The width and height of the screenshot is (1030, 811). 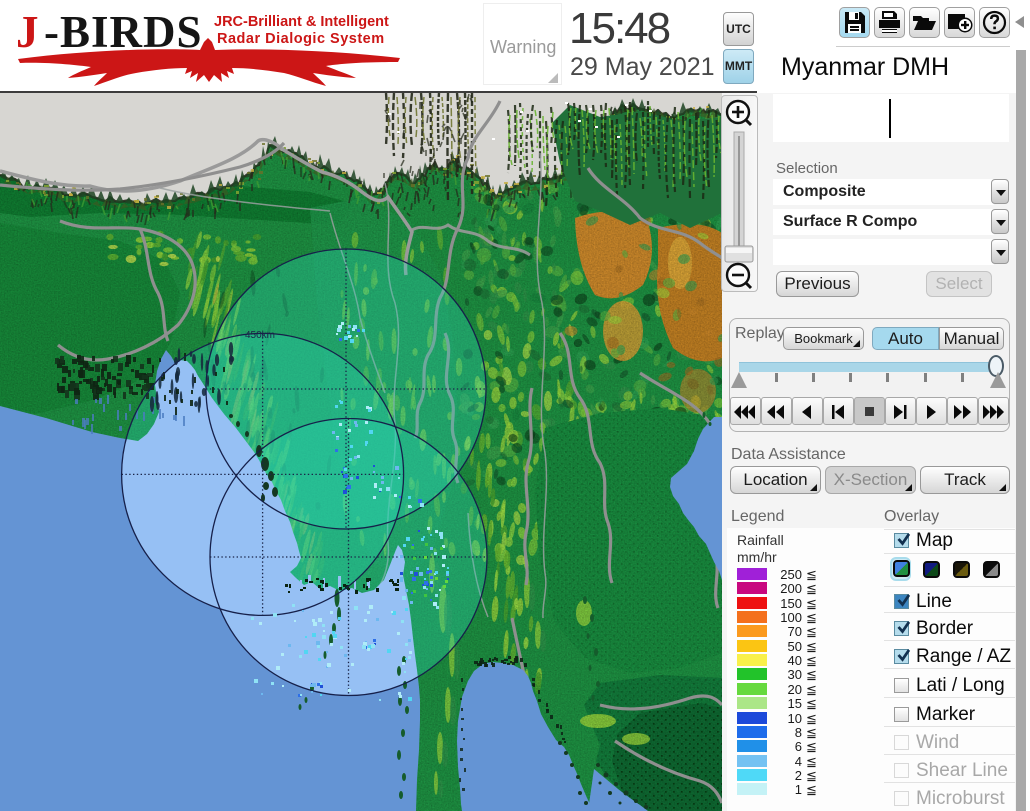 What do you see at coordinates (301, 39) in the screenshot?
I see `svg-text: Radar Dialogic System` at bounding box center [301, 39].